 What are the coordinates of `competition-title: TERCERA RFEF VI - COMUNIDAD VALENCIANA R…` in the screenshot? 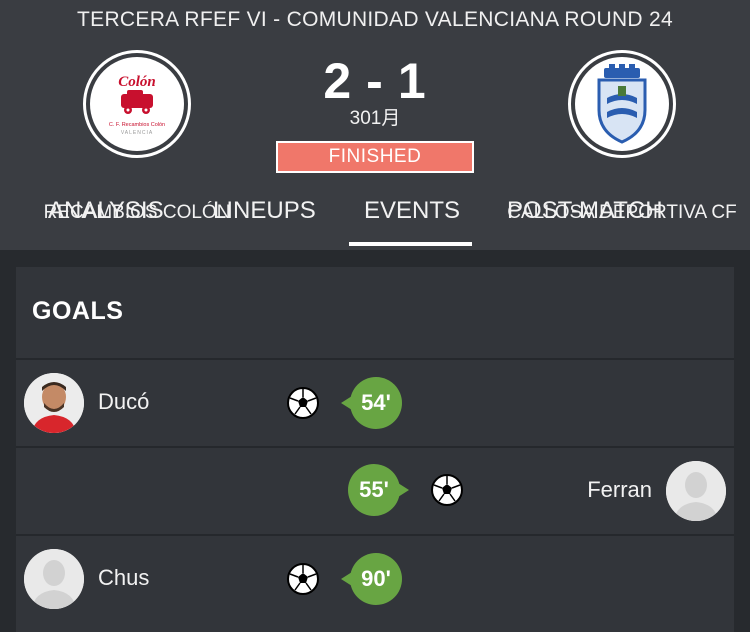 It's located at (375, 19).